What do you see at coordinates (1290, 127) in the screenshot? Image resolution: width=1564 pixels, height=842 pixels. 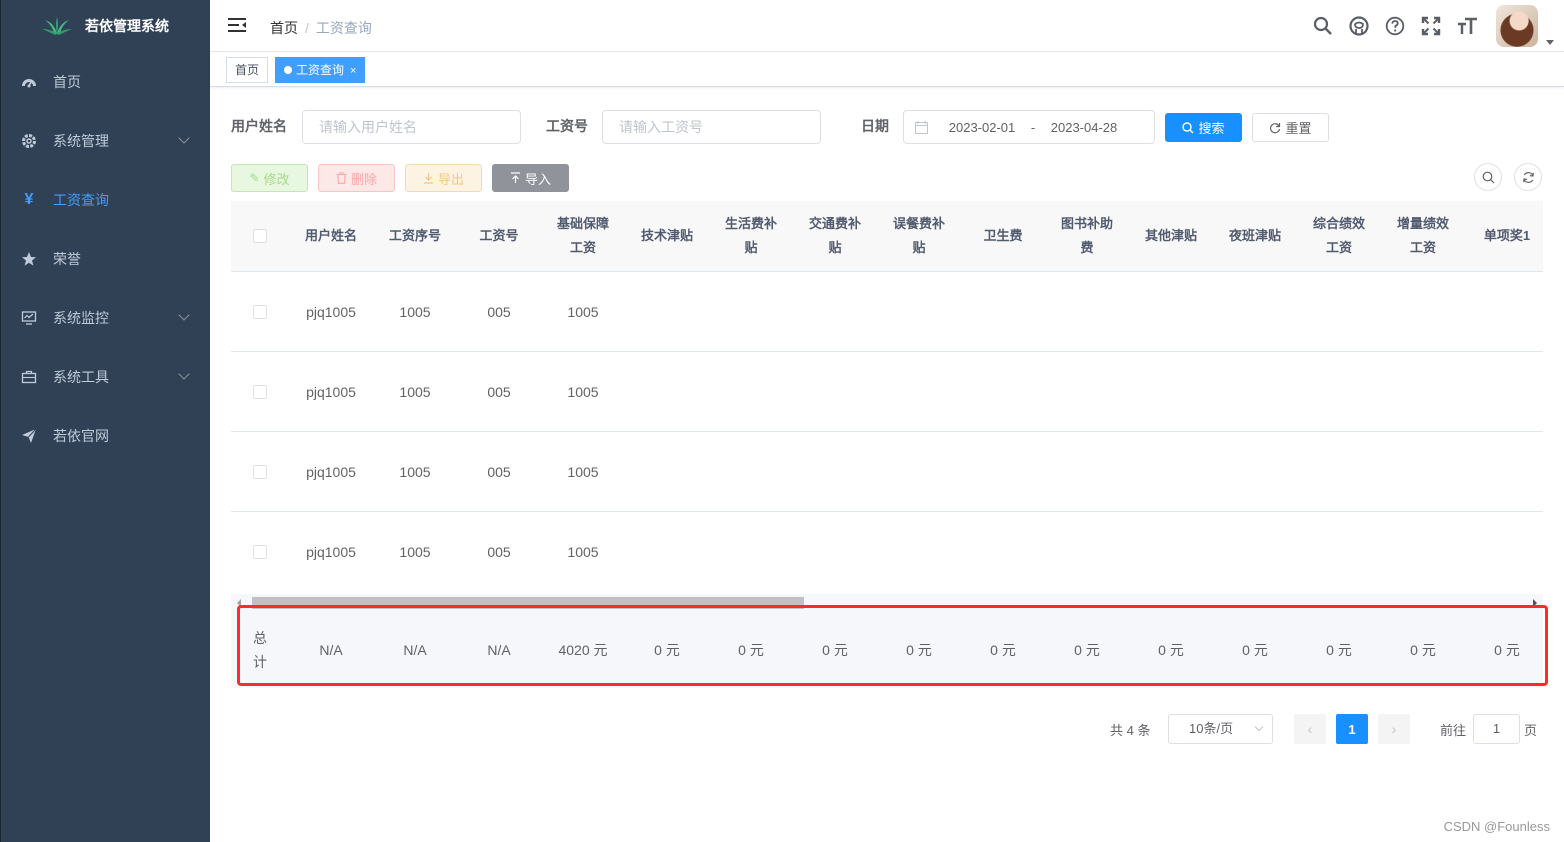 I see `reset-button: 重置` at bounding box center [1290, 127].